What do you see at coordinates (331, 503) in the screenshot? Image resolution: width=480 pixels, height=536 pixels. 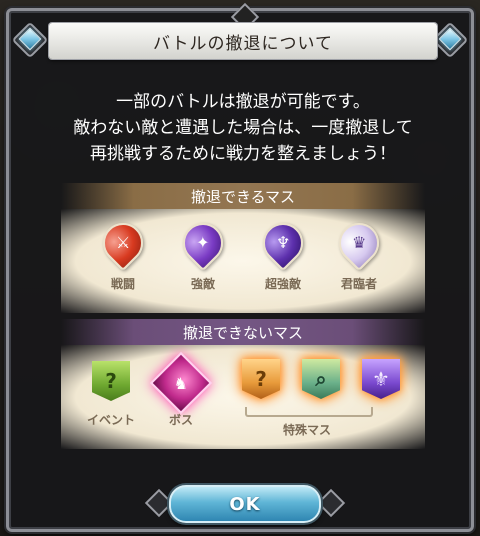 I see `ok-ornament-right` at bounding box center [331, 503].